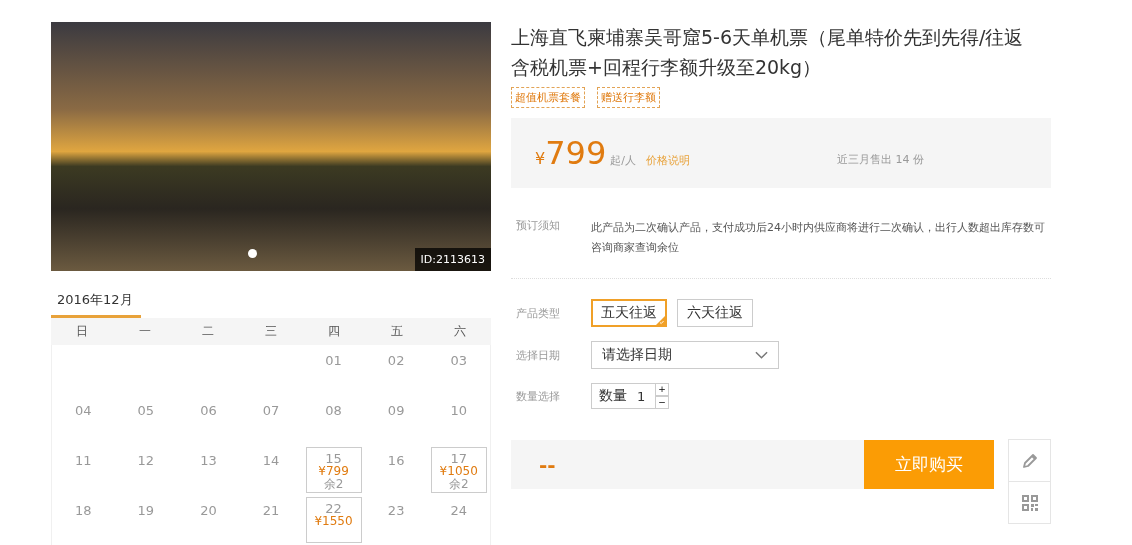 This screenshot has height=545, width=1132. What do you see at coordinates (83, 460) in the screenshot?
I see `date-number: 11` at bounding box center [83, 460].